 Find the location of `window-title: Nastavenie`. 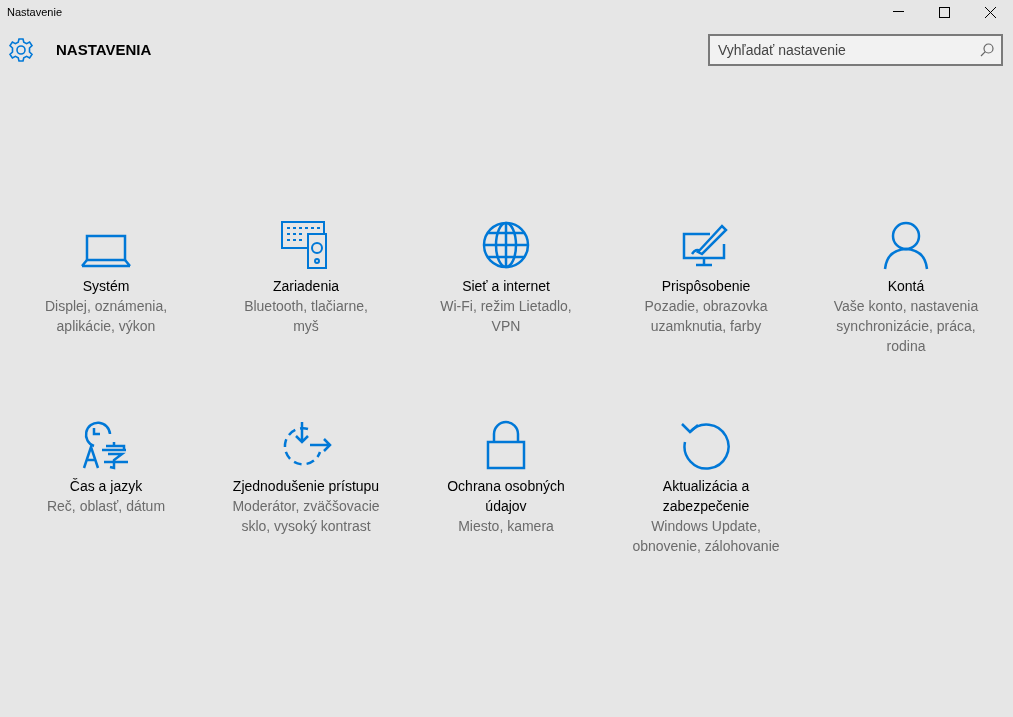

window-title: Nastavenie is located at coordinates (34, 12).